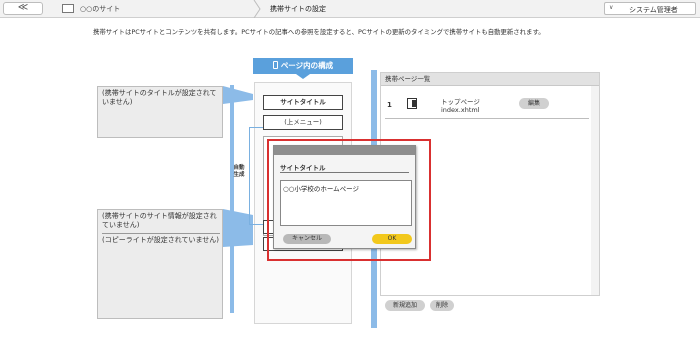 This screenshot has height=350, width=700. What do you see at coordinates (239, 171) in the screenshot?
I see `auto-generate-label: 自動 生成` at bounding box center [239, 171].